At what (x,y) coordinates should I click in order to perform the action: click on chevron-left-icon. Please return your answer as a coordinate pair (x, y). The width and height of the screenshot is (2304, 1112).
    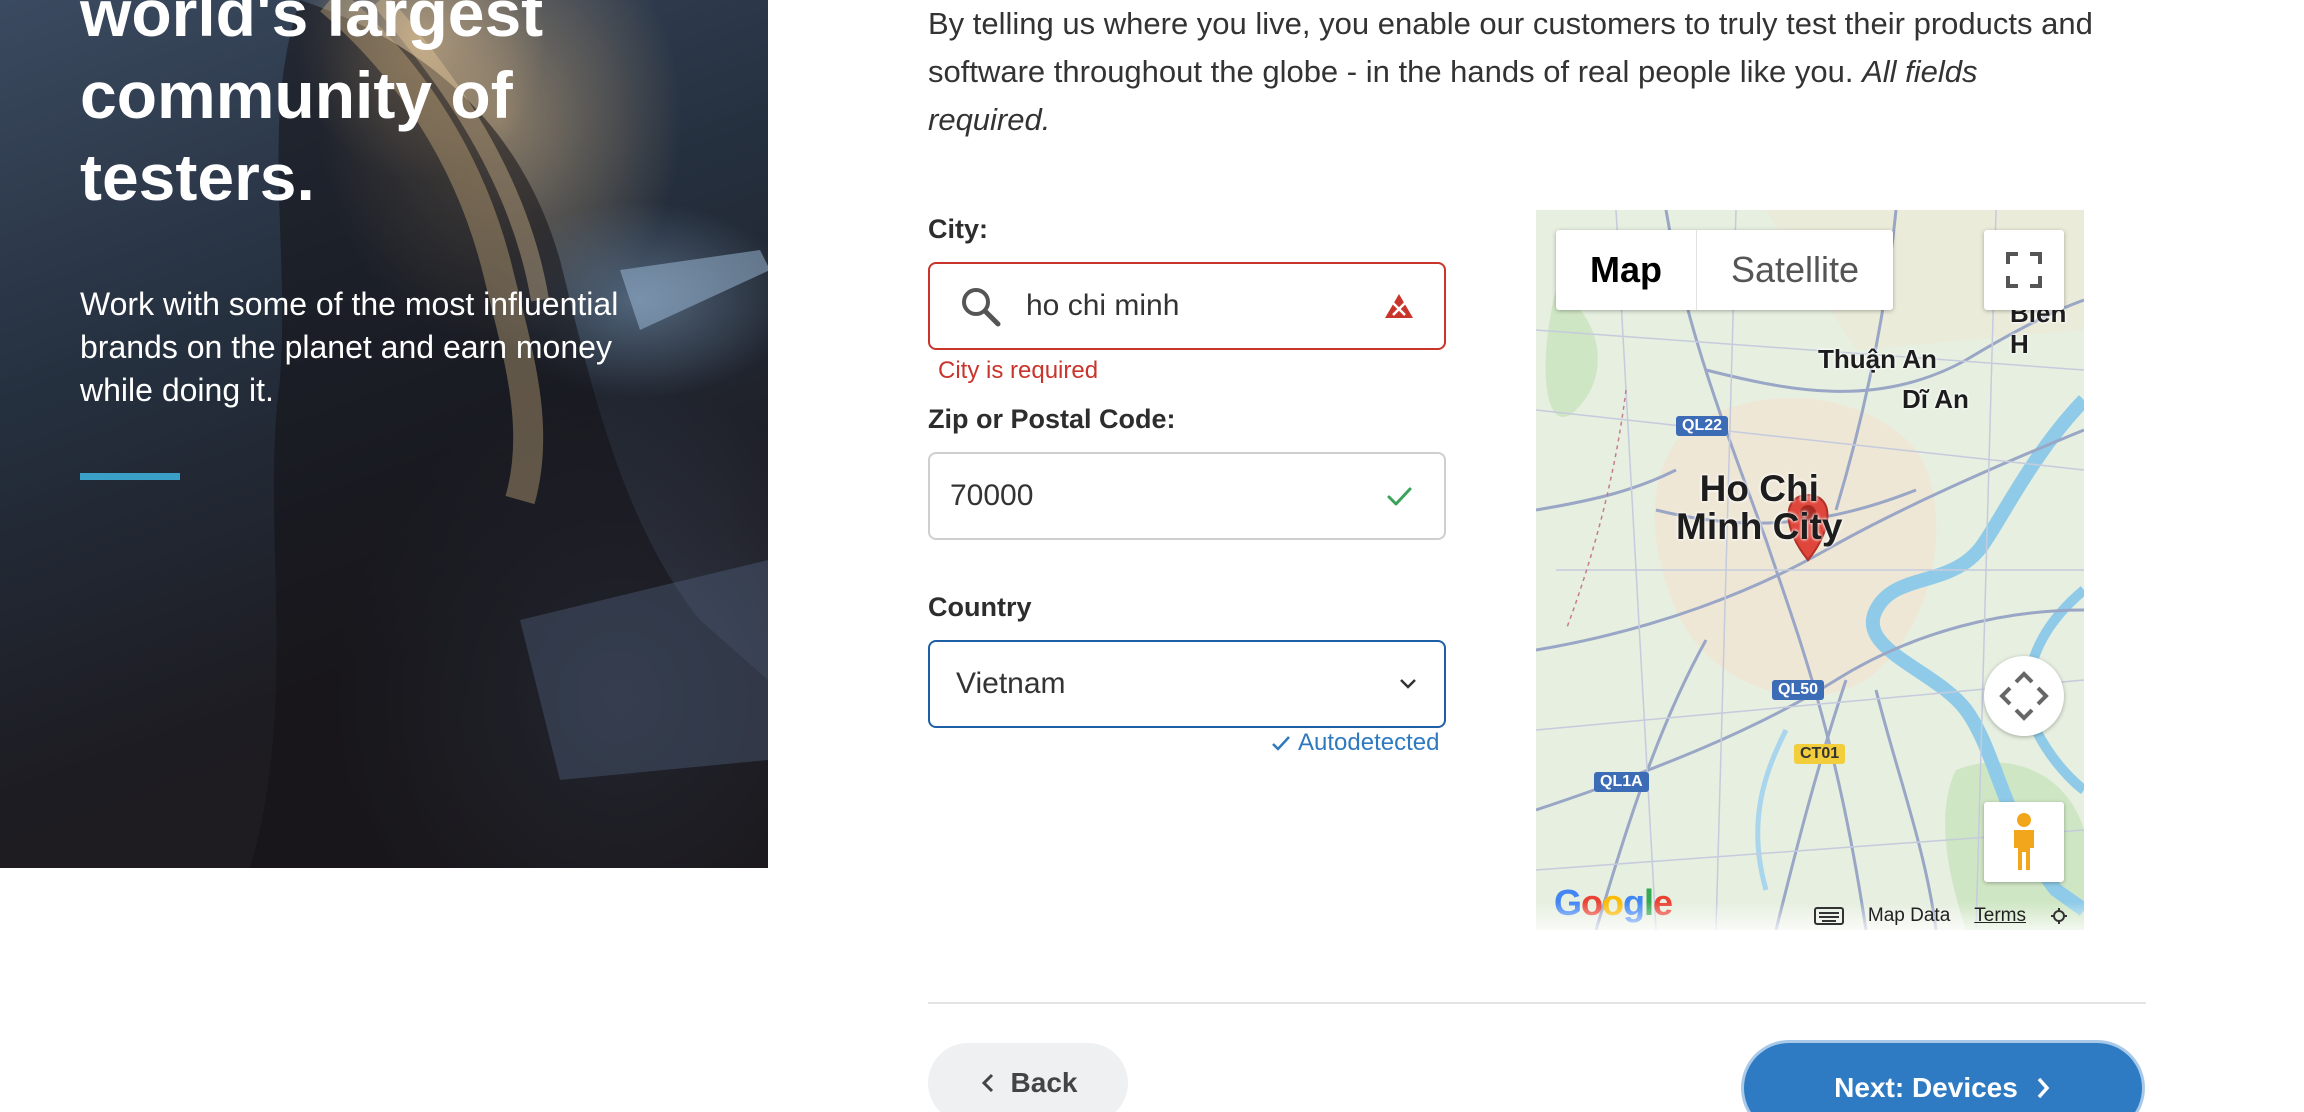
    Looking at the image, I should click on (987, 1083).